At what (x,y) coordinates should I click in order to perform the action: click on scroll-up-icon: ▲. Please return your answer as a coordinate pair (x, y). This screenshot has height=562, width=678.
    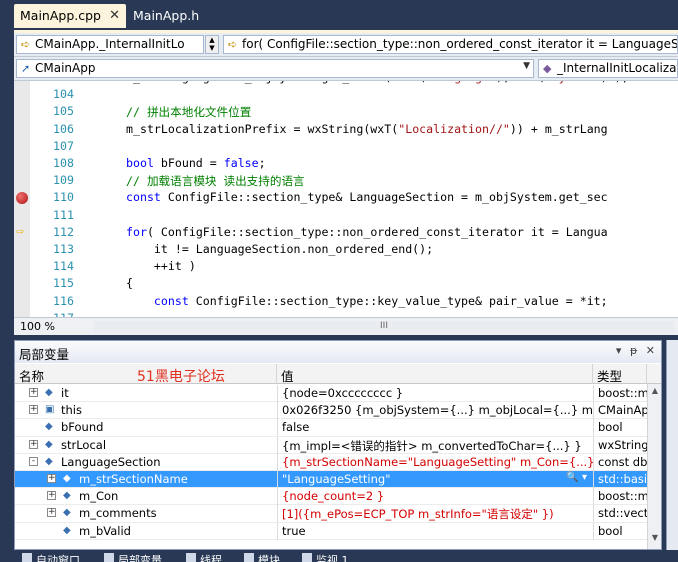
    Looking at the image, I should click on (655, 393).